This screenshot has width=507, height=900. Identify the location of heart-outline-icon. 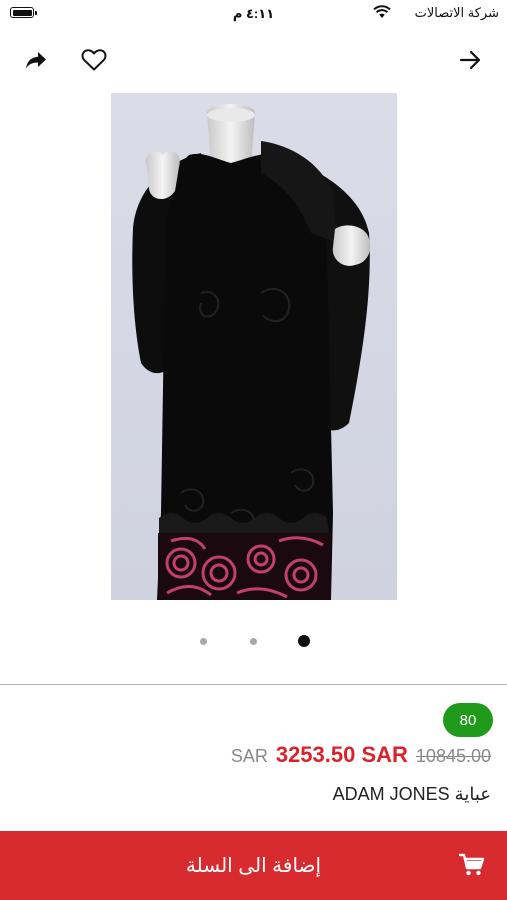
(94, 60).